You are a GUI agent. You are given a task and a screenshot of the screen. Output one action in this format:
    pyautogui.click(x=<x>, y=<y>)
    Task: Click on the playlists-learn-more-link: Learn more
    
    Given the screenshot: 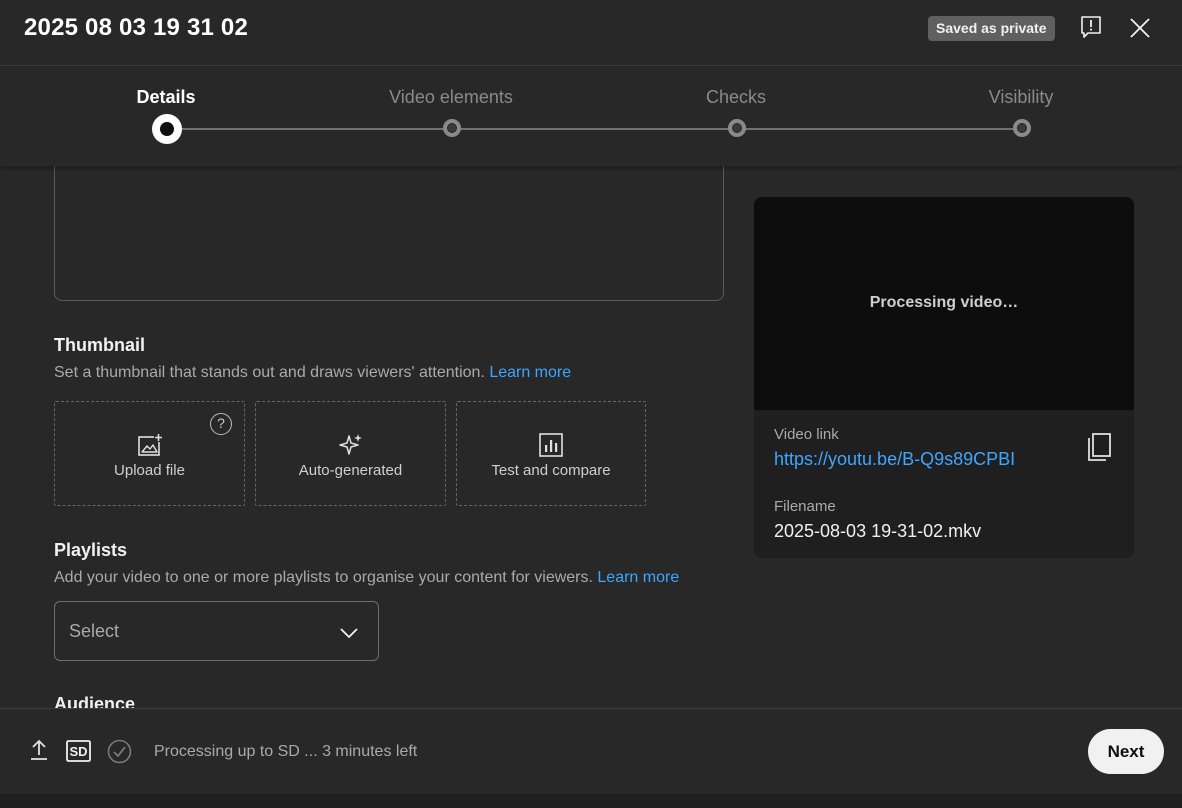 What is the action you would take?
    pyautogui.click(x=638, y=577)
    